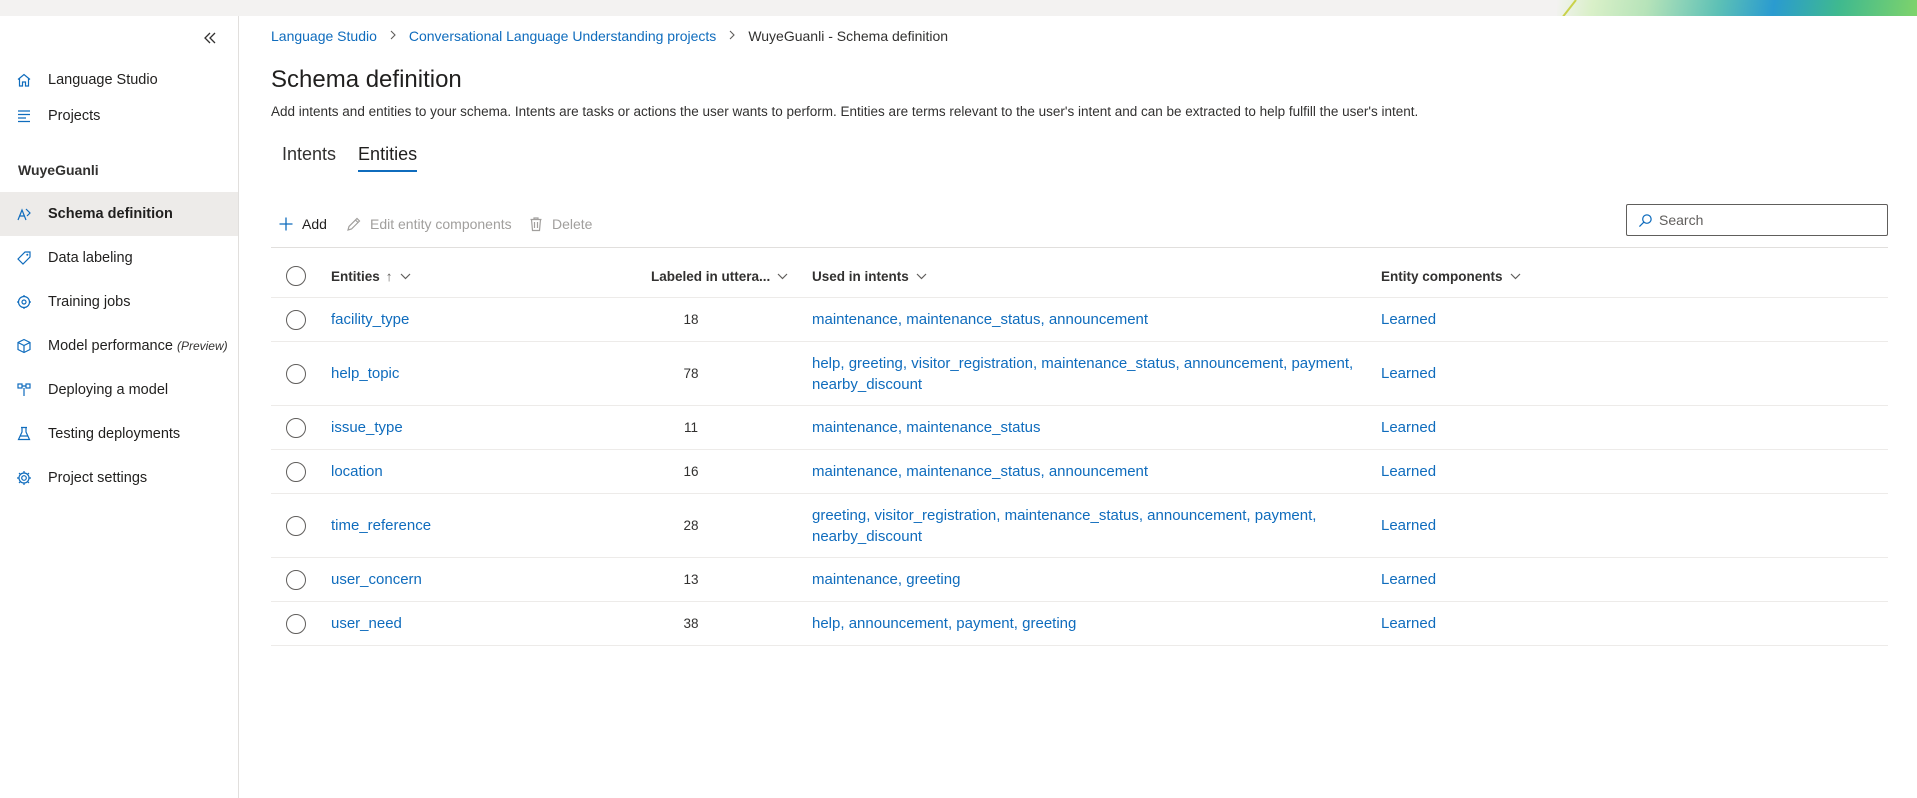  What do you see at coordinates (355, 276) in the screenshot?
I see `column-header-label: Entities` at bounding box center [355, 276].